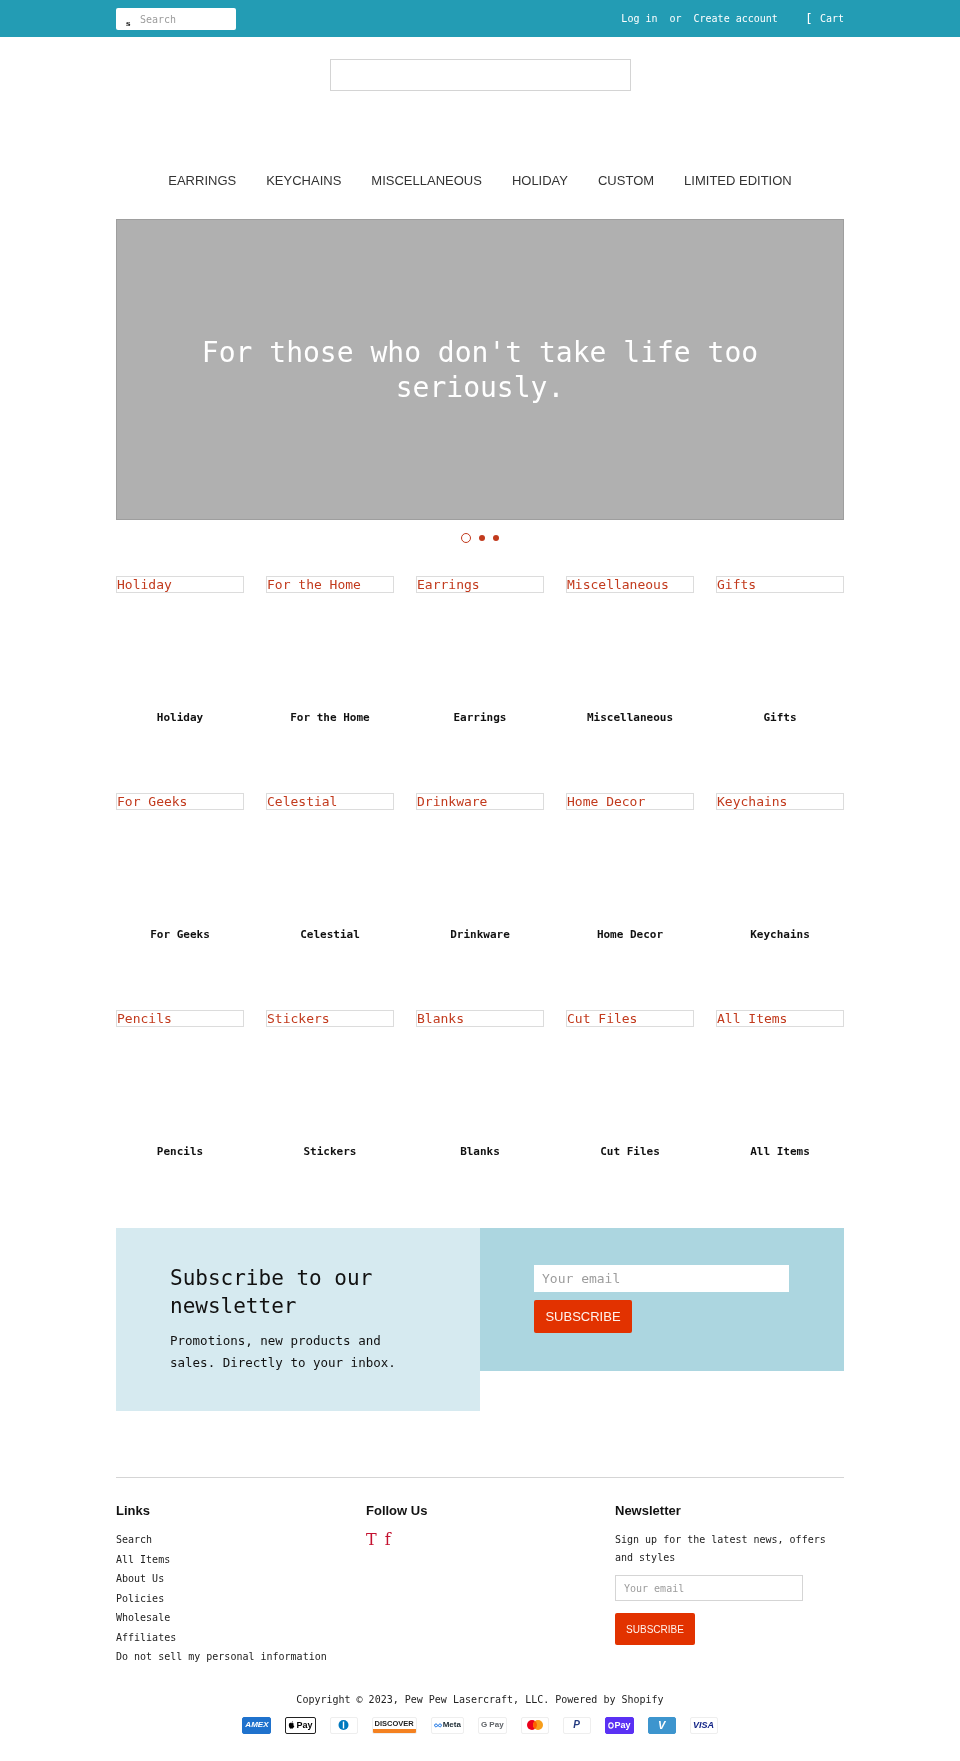 The image size is (960, 1761). I want to click on collection-name-link: For the Home, so click(330, 718).